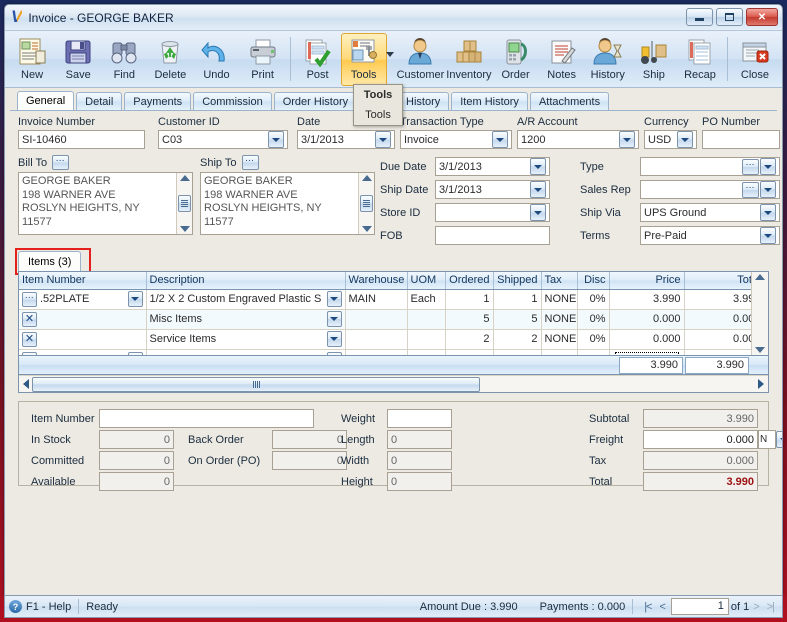  Describe the element at coordinates (517, 319) in the screenshot. I see `cell-shipped: 5` at that location.